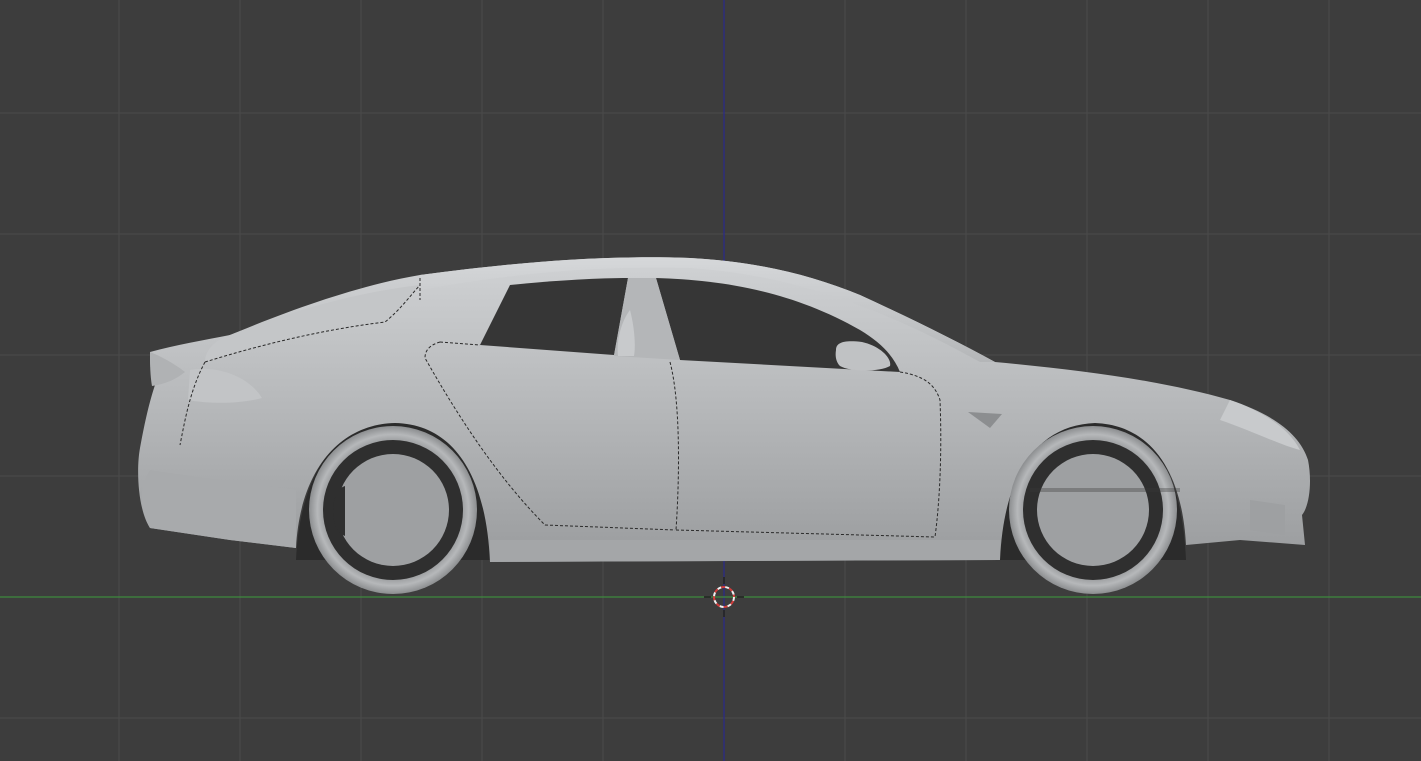 This screenshot has width=1421, height=761. What do you see at coordinates (745, 551) in the screenshot?
I see `side-skirt` at bounding box center [745, 551].